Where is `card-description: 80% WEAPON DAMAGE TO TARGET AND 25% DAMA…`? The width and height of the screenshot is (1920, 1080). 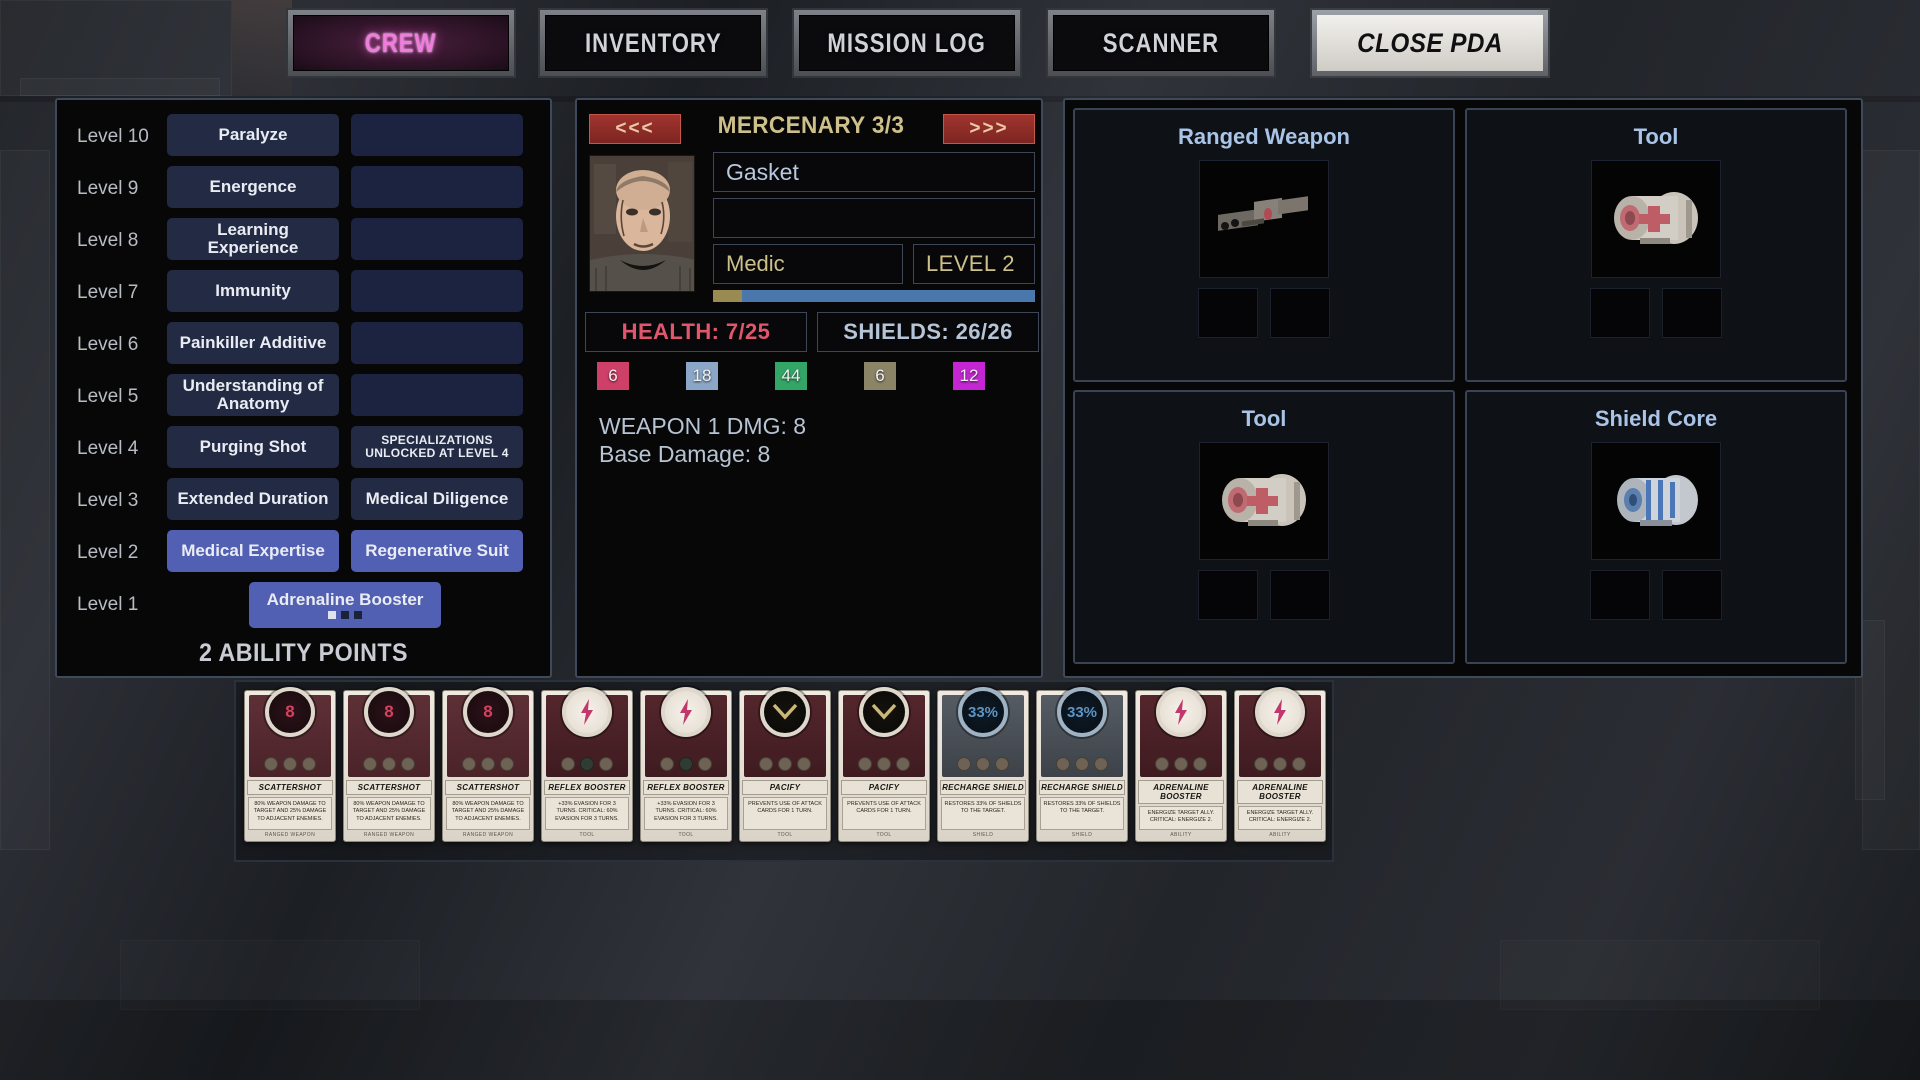 card-description: 80% WEAPON DAMAGE TO TARGET AND 25% DAMA… is located at coordinates (389, 813).